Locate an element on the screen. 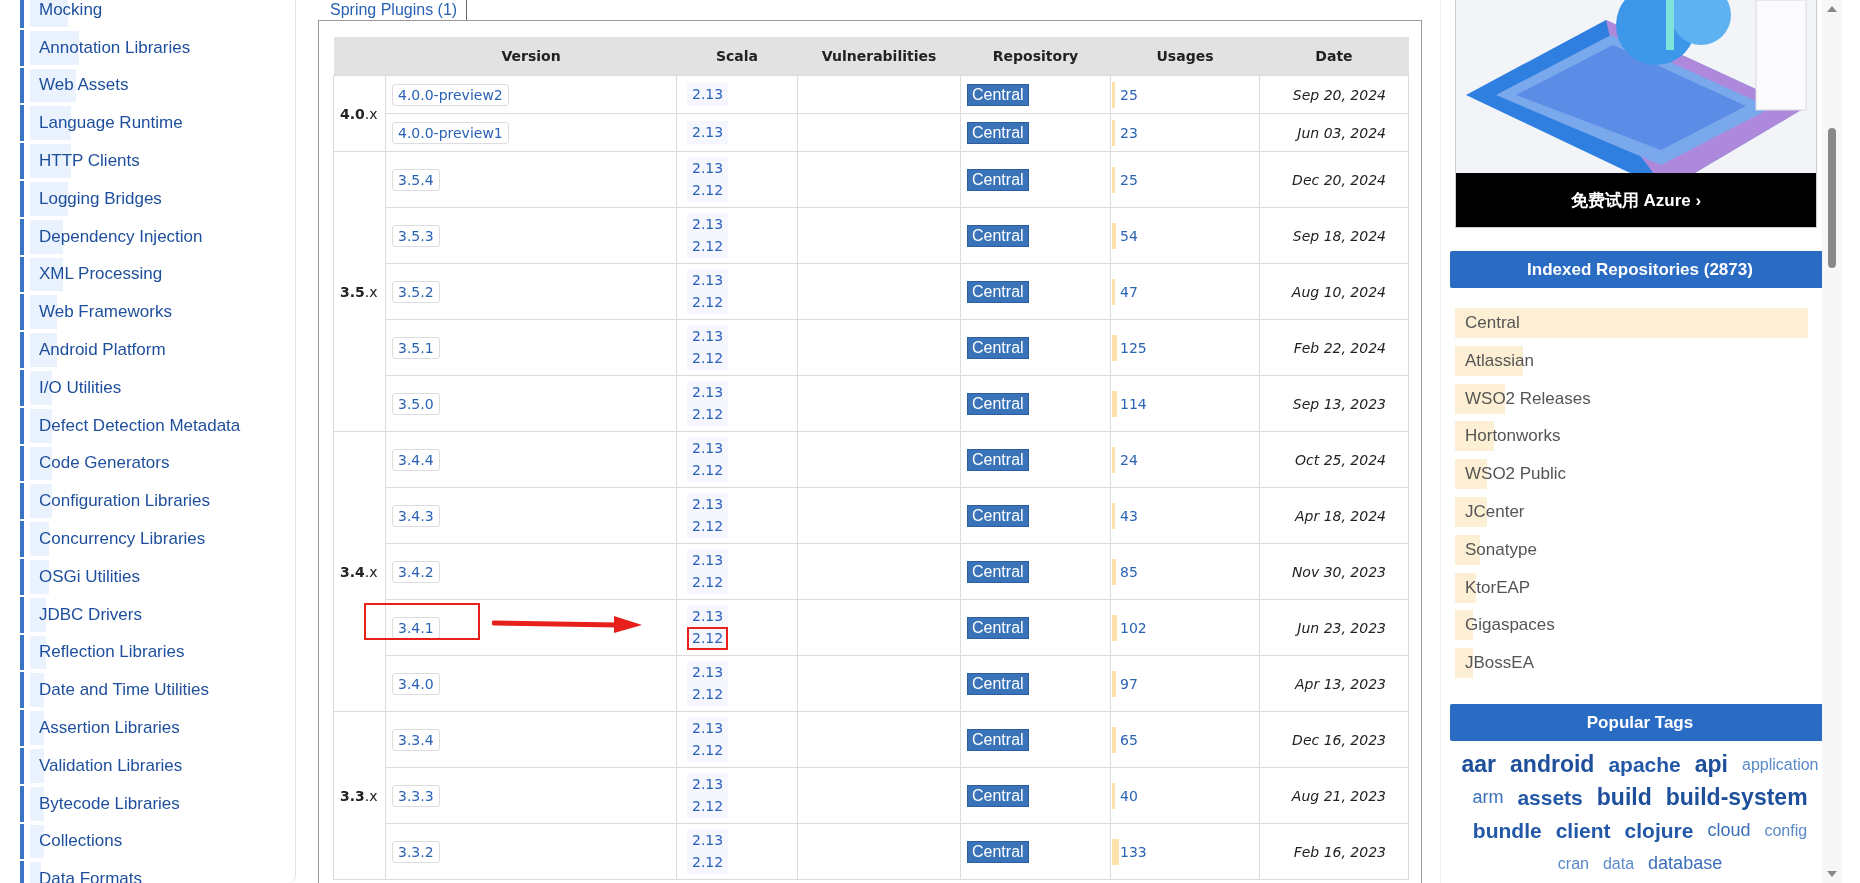 This screenshot has height=883, width=1860. sidebar-item: Bytecode Libraries is located at coordinates (157, 803).